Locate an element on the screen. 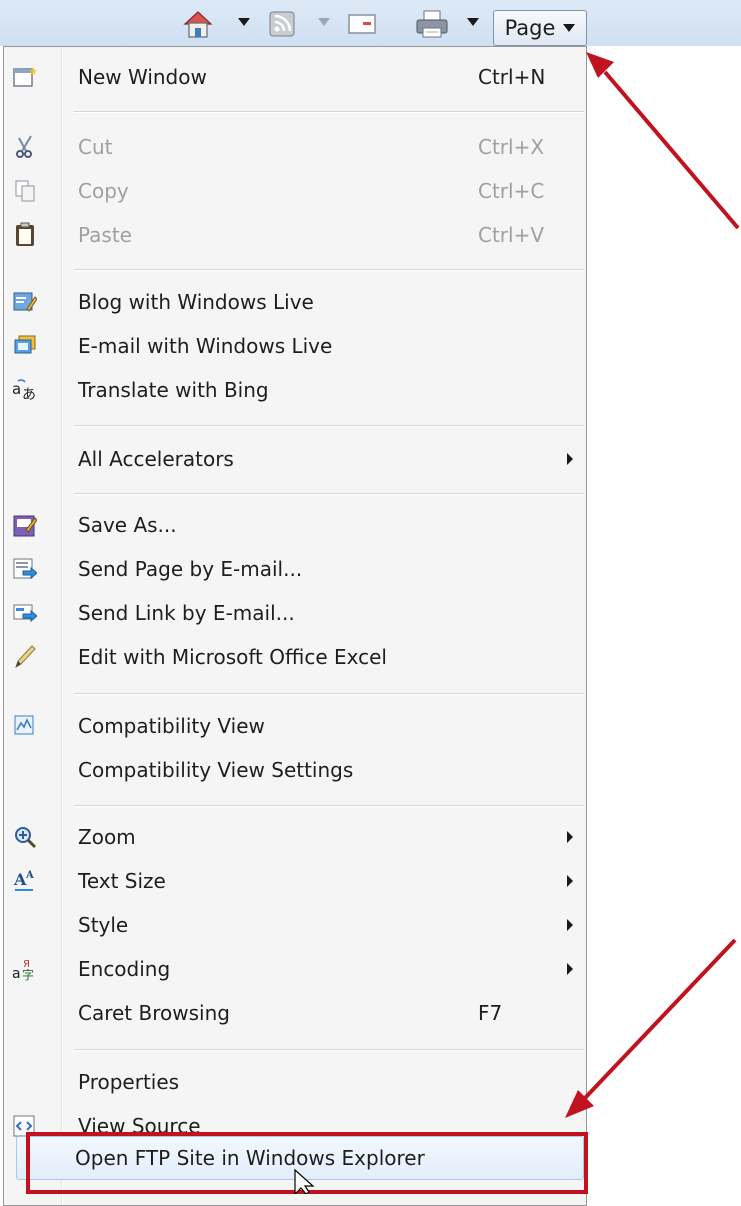 The height and width of the screenshot is (1206, 741). annotation-arrow-top is located at coordinates (663, 141).